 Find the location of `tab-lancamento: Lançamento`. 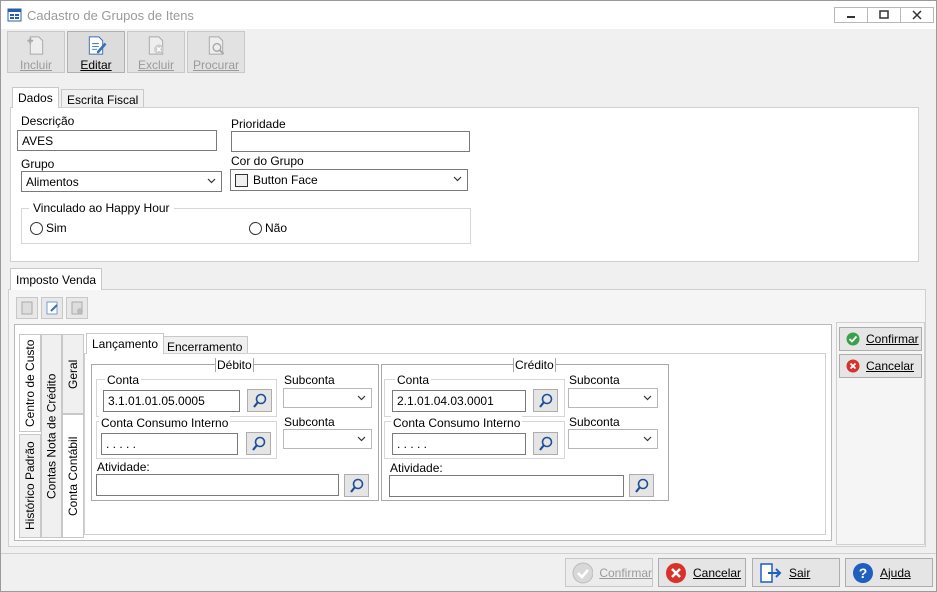

tab-lancamento: Lançamento is located at coordinates (125, 343).